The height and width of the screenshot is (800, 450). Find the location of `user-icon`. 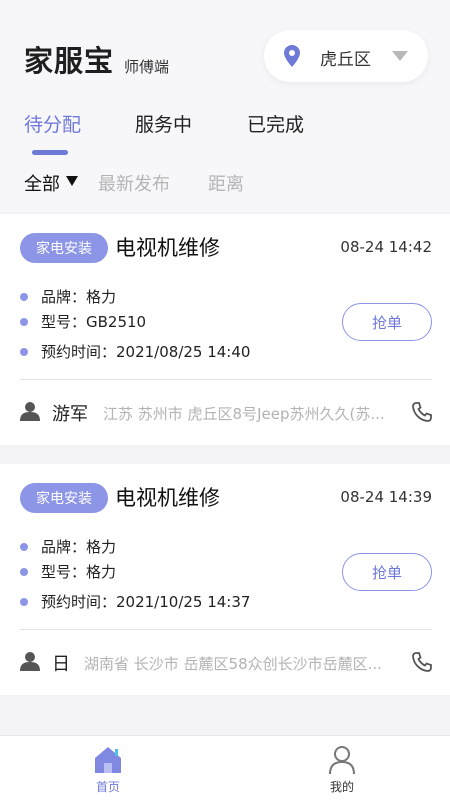

user-icon is located at coordinates (342, 760).